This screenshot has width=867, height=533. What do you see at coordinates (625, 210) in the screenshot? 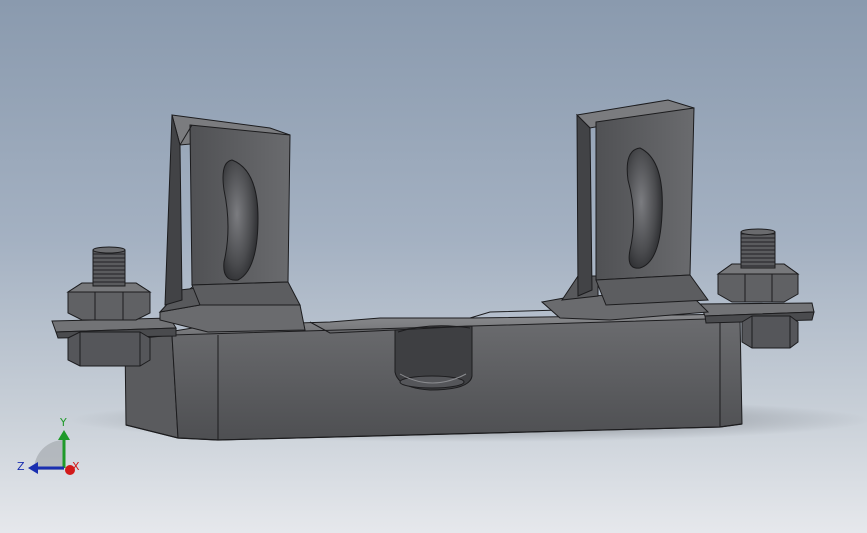
I see `right-contact-clip` at bounding box center [625, 210].